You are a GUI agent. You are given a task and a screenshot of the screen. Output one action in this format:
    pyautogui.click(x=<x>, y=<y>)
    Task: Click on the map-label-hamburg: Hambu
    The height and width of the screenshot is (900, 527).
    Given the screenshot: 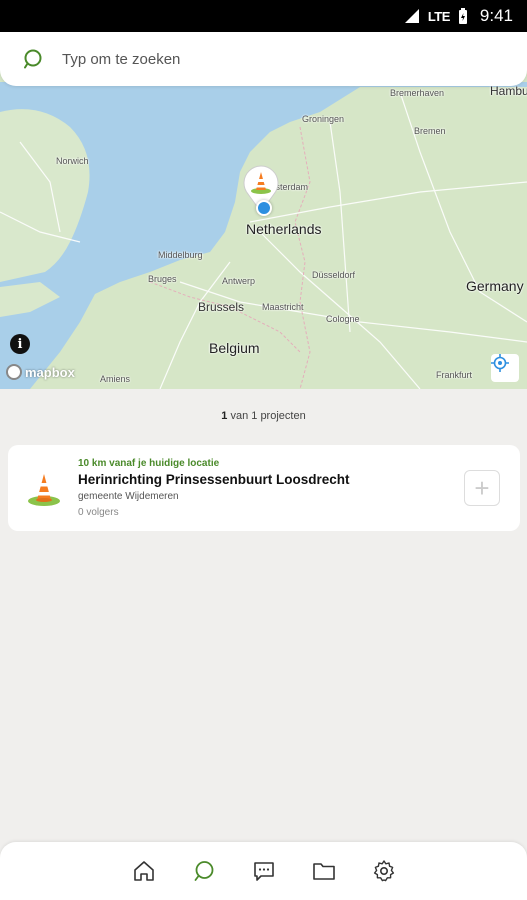 What is the action you would take?
    pyautogui.click(x=508, y=91)
    